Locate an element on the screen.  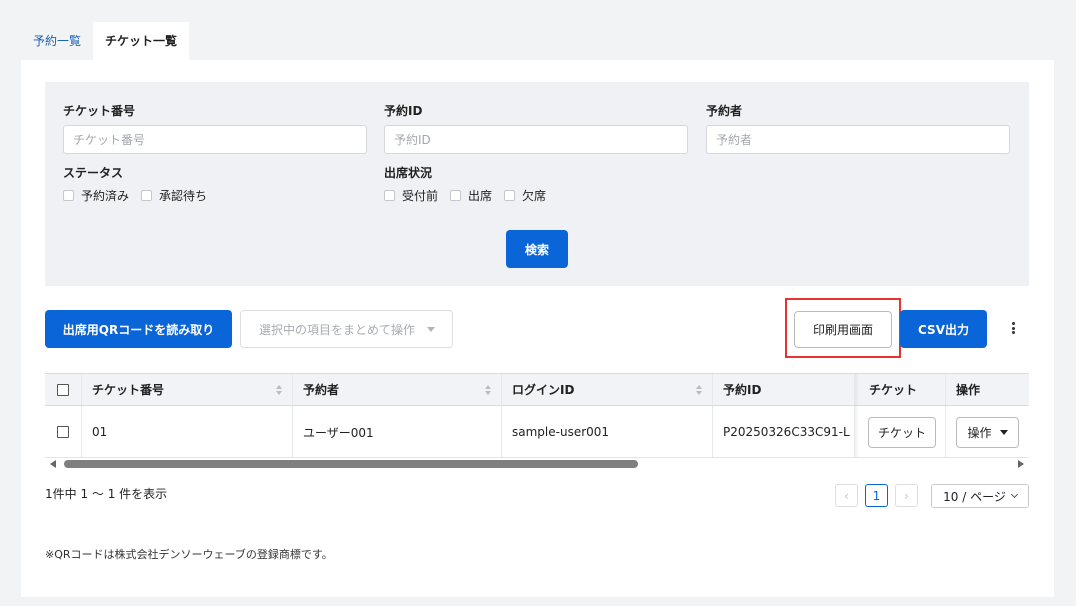
ticket-button: チケット is located at coordinates (902, 432).